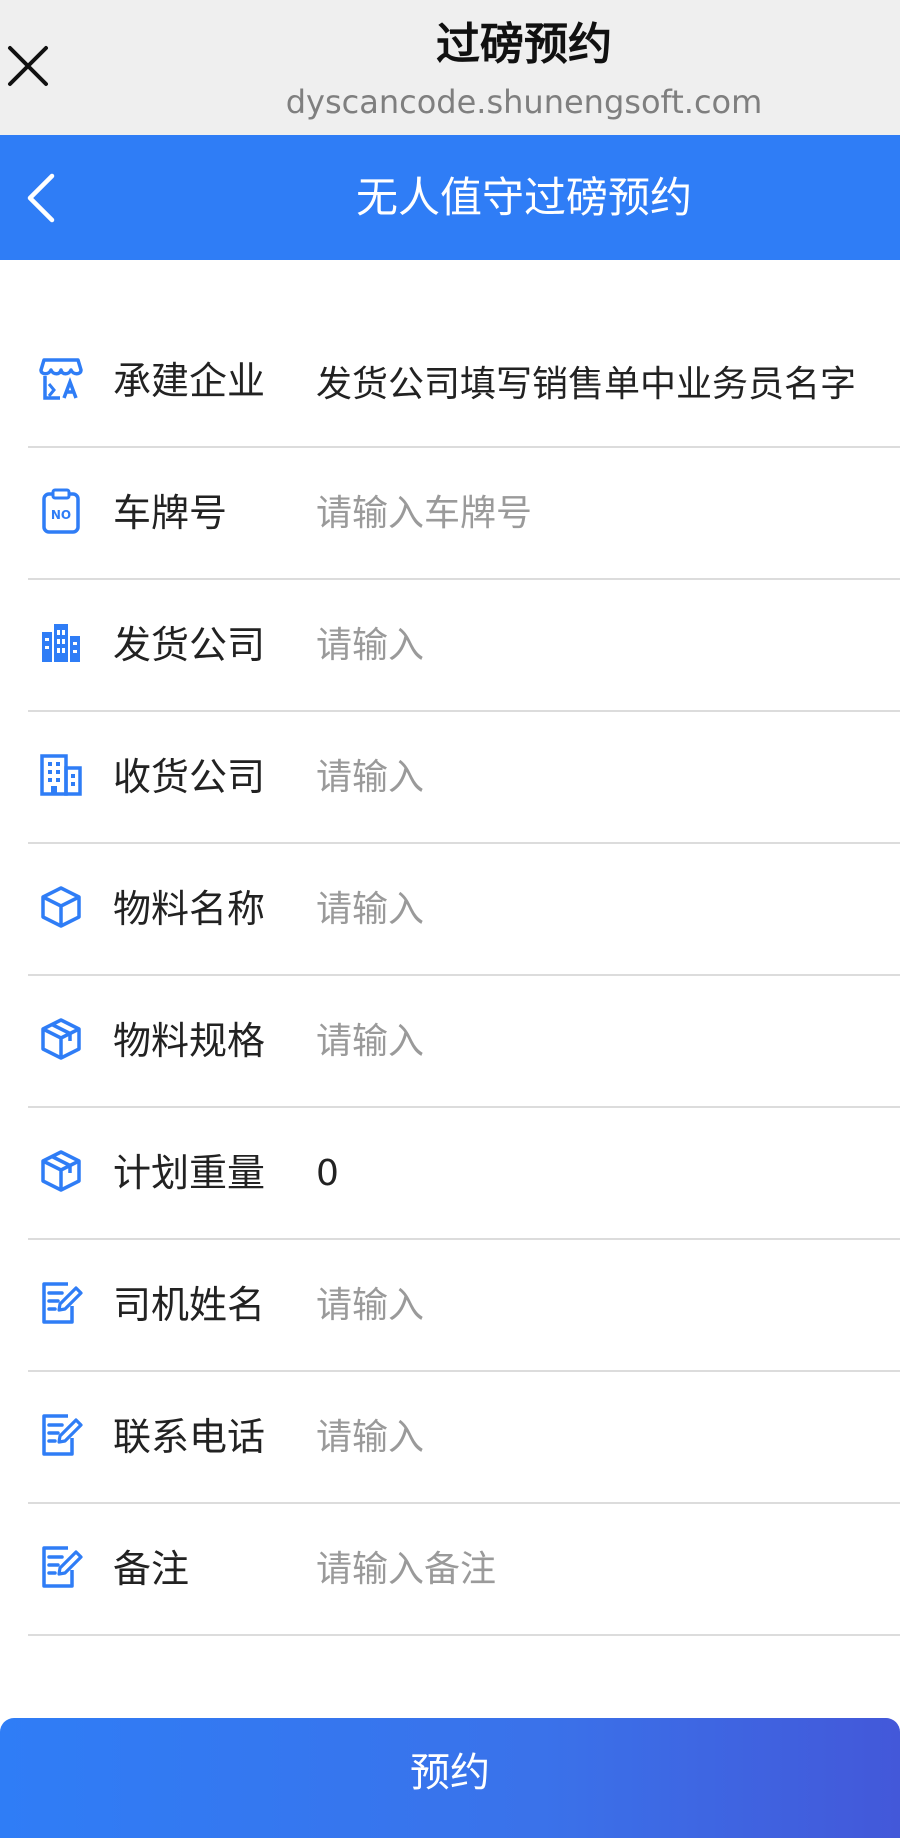  Describe the element at coordinates (189, 381) in the screenshot. I see `field-label: 承建企业` at that location.